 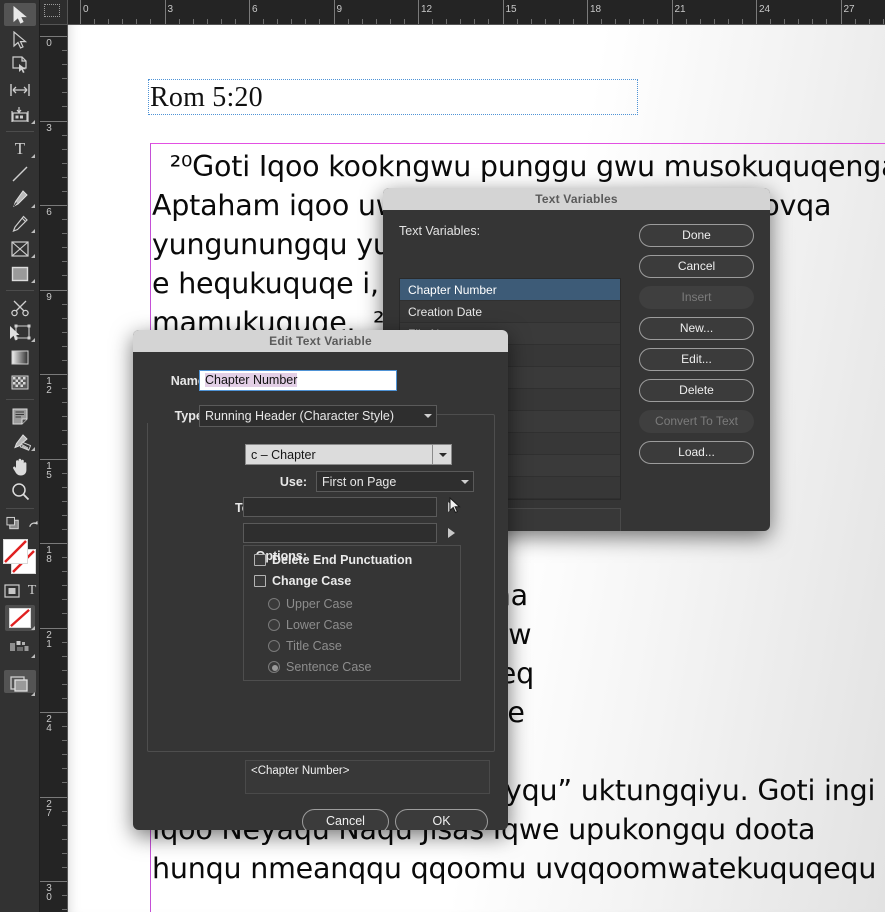 I want to click on tools-panel: T T, so click(x=20, y=456).